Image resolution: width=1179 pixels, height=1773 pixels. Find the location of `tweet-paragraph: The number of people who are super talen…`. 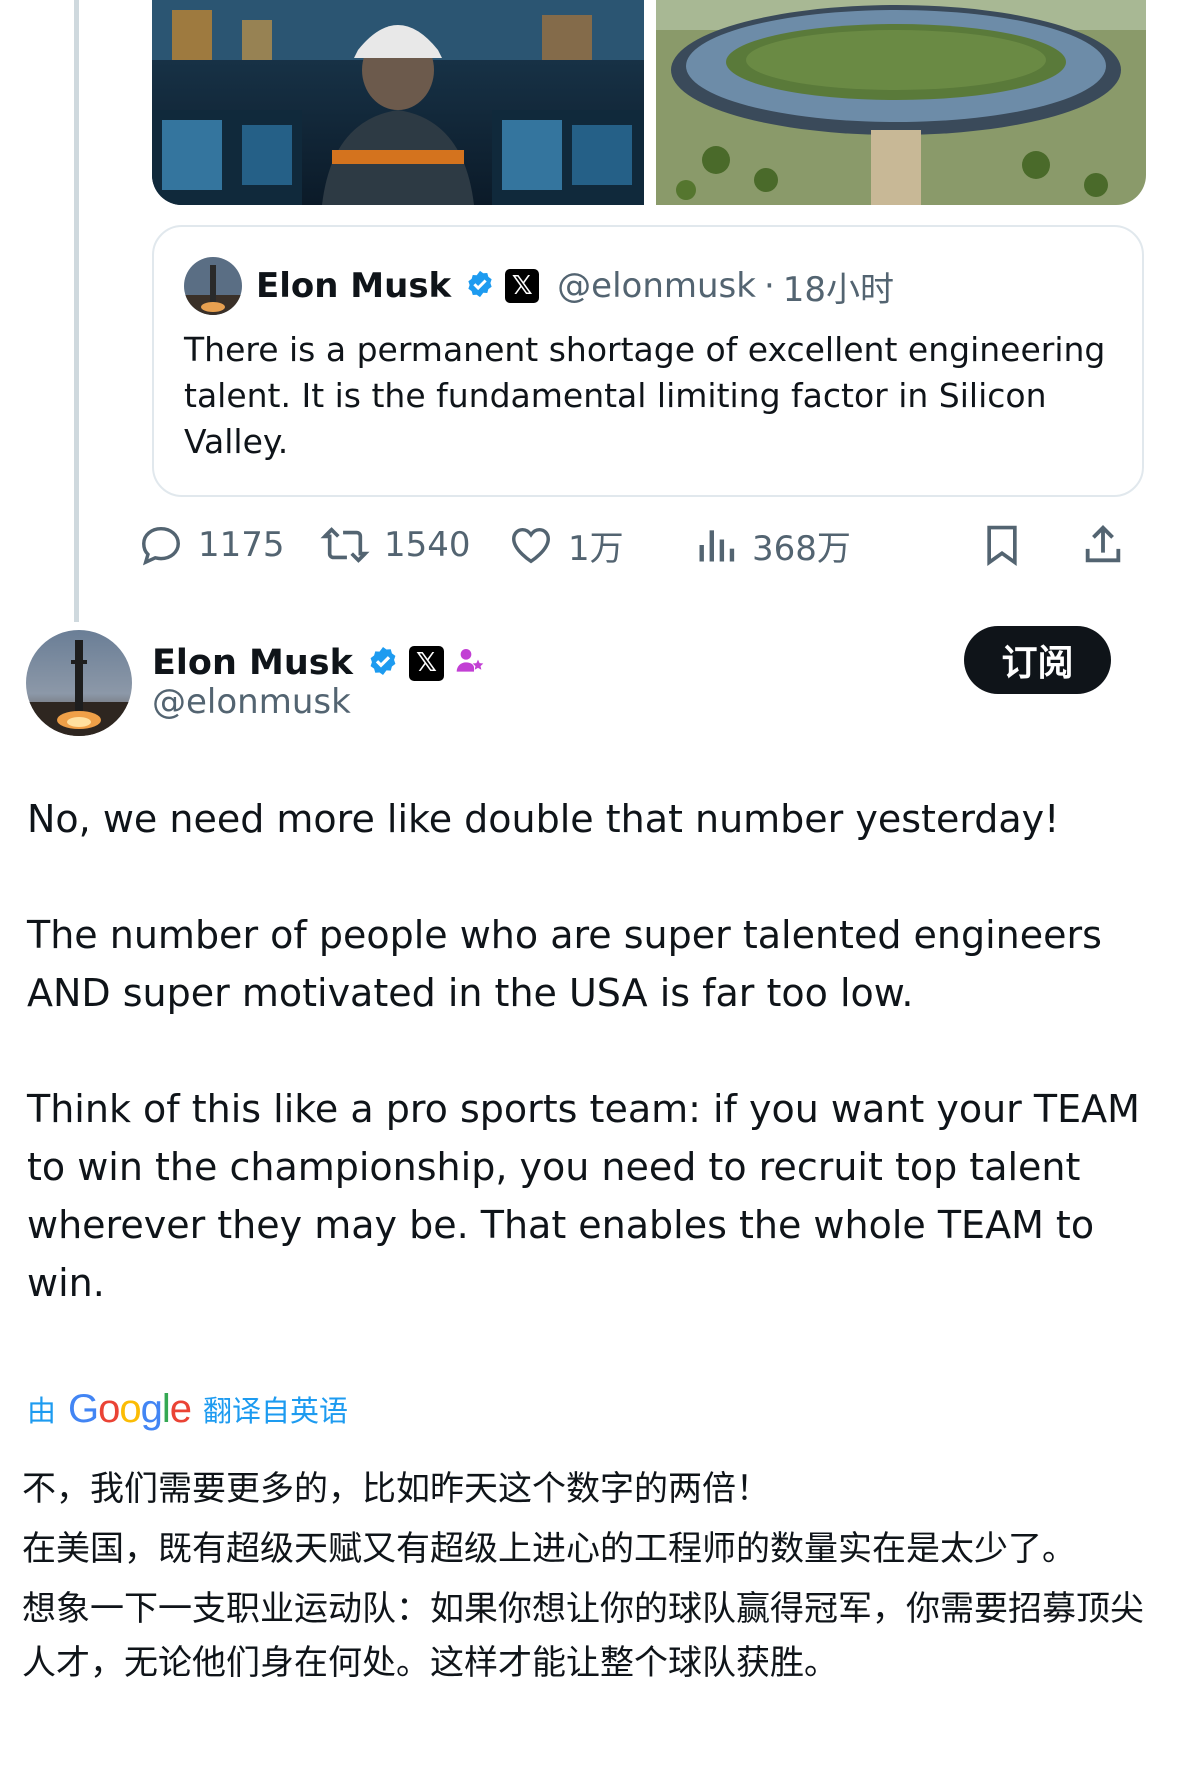

tweet-paragraph: The number of people who are super talen… is located at coordinates (564, 964).